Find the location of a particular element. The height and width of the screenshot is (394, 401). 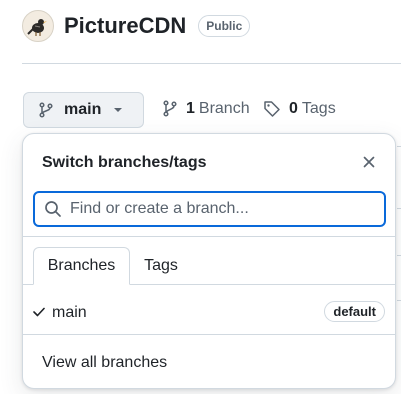

bird-icon is located at coordinates (37, 27).